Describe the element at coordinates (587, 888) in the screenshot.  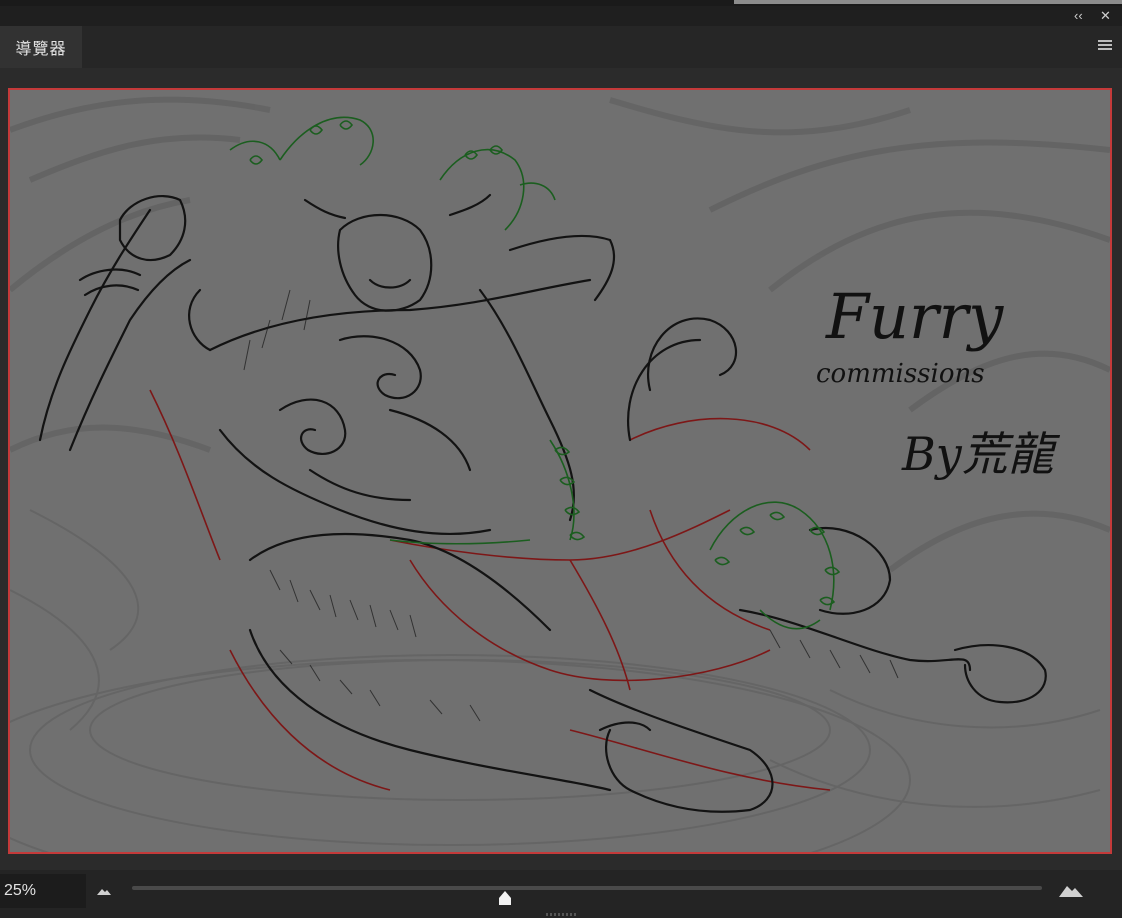
I see `zoom-slider` at that location.